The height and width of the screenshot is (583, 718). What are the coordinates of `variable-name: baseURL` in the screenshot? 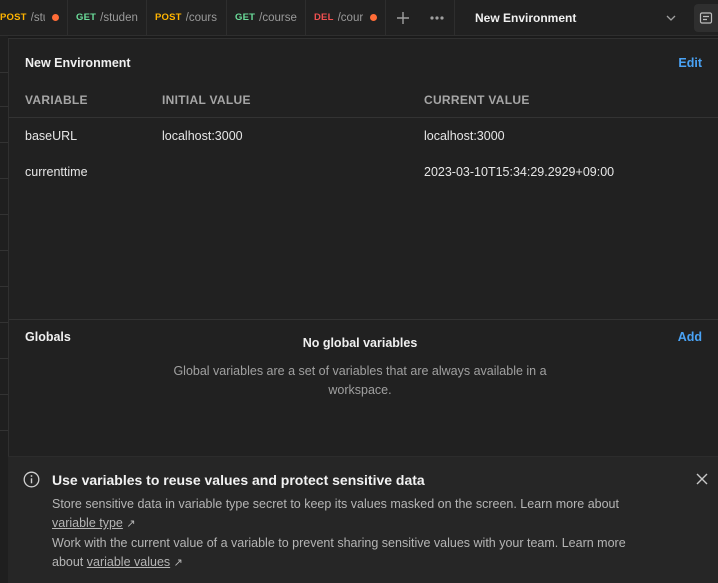 It's located at (51, 136).